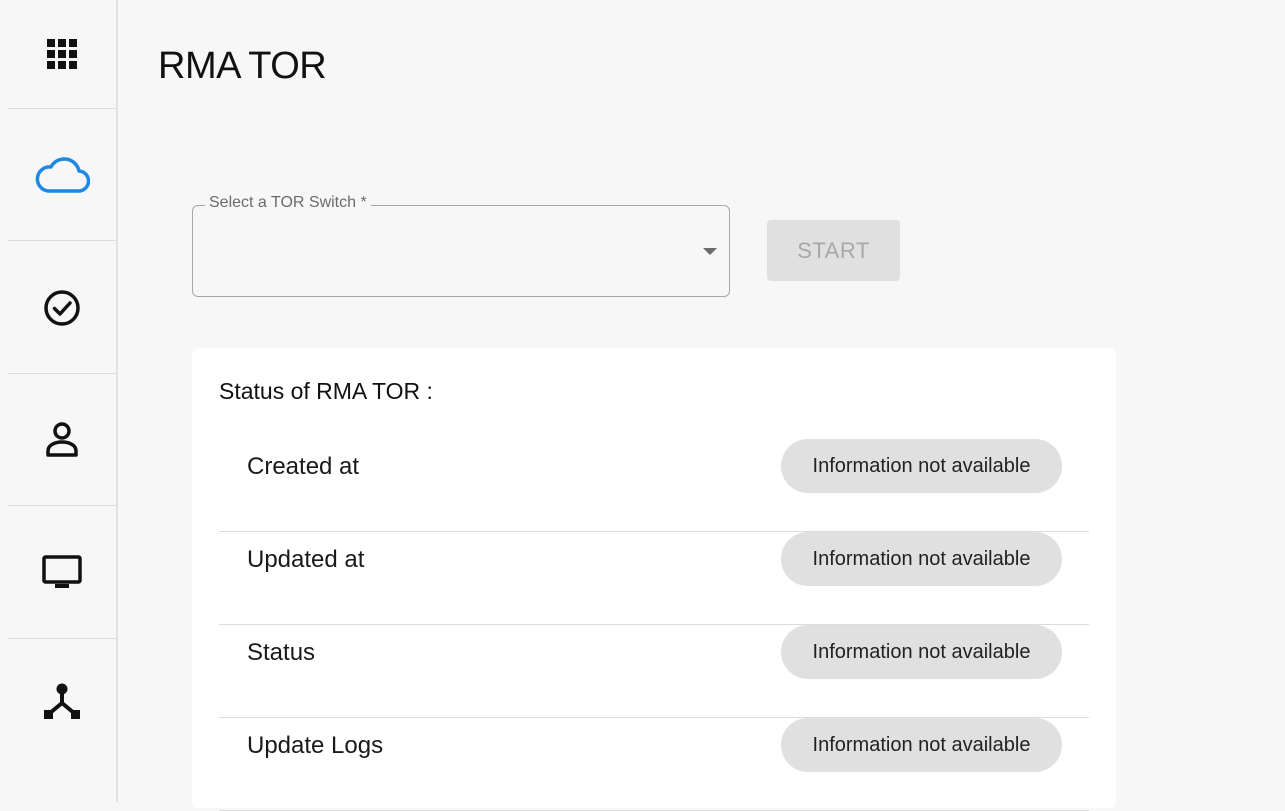 The image size is (1285, 811). I want to click on tor-switch-select: Select a TOR Switch *, so click(461, 245).